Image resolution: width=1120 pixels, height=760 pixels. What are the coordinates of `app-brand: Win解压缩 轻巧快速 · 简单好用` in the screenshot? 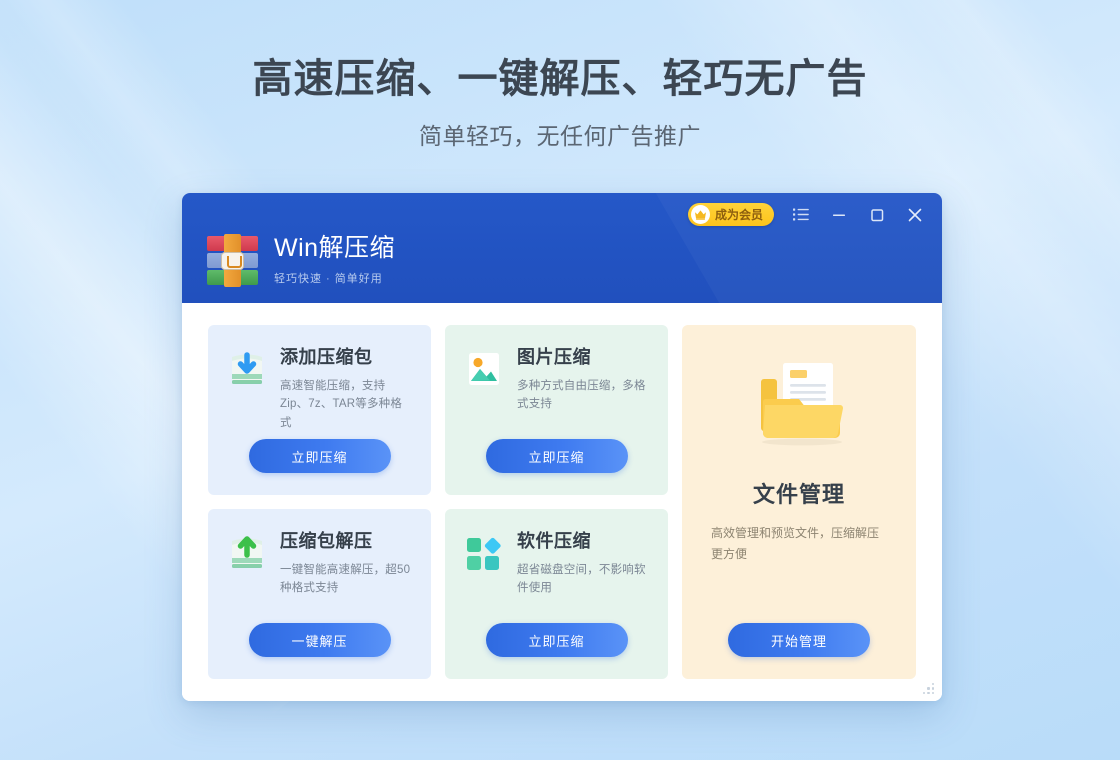 It's located at (300, 260).